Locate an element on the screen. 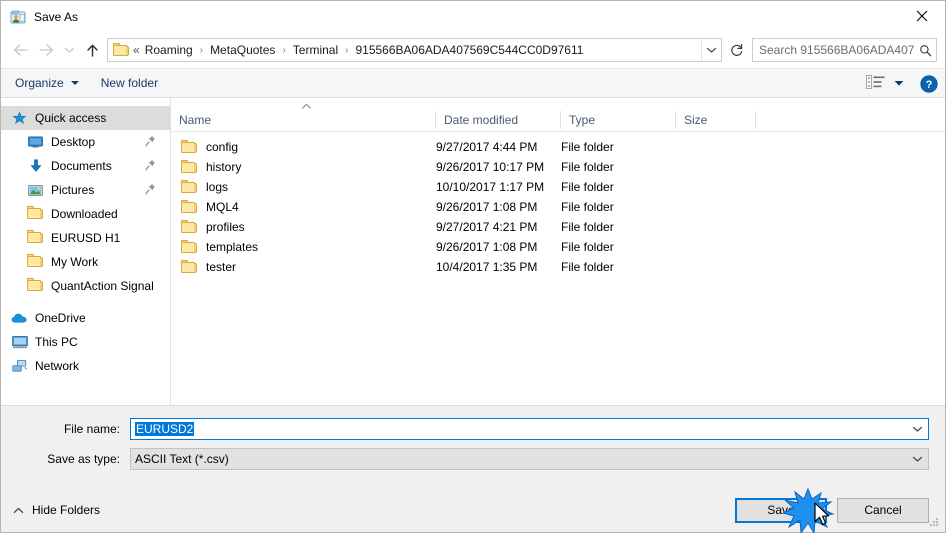 This screenshot has width=946, height=533. table-row: history 9/26/2017 10:17 PM File folder is located at coordinates (558, 167).